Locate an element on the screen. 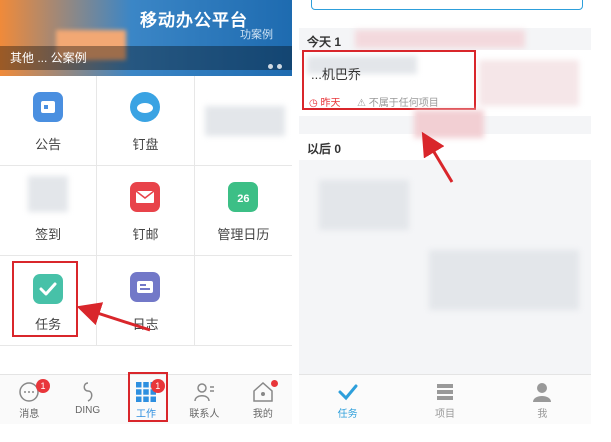 The width and height of the screenshot is (611, 442). grid-item-calendar: 26 管理日历 is located at coordinates (243, 211).